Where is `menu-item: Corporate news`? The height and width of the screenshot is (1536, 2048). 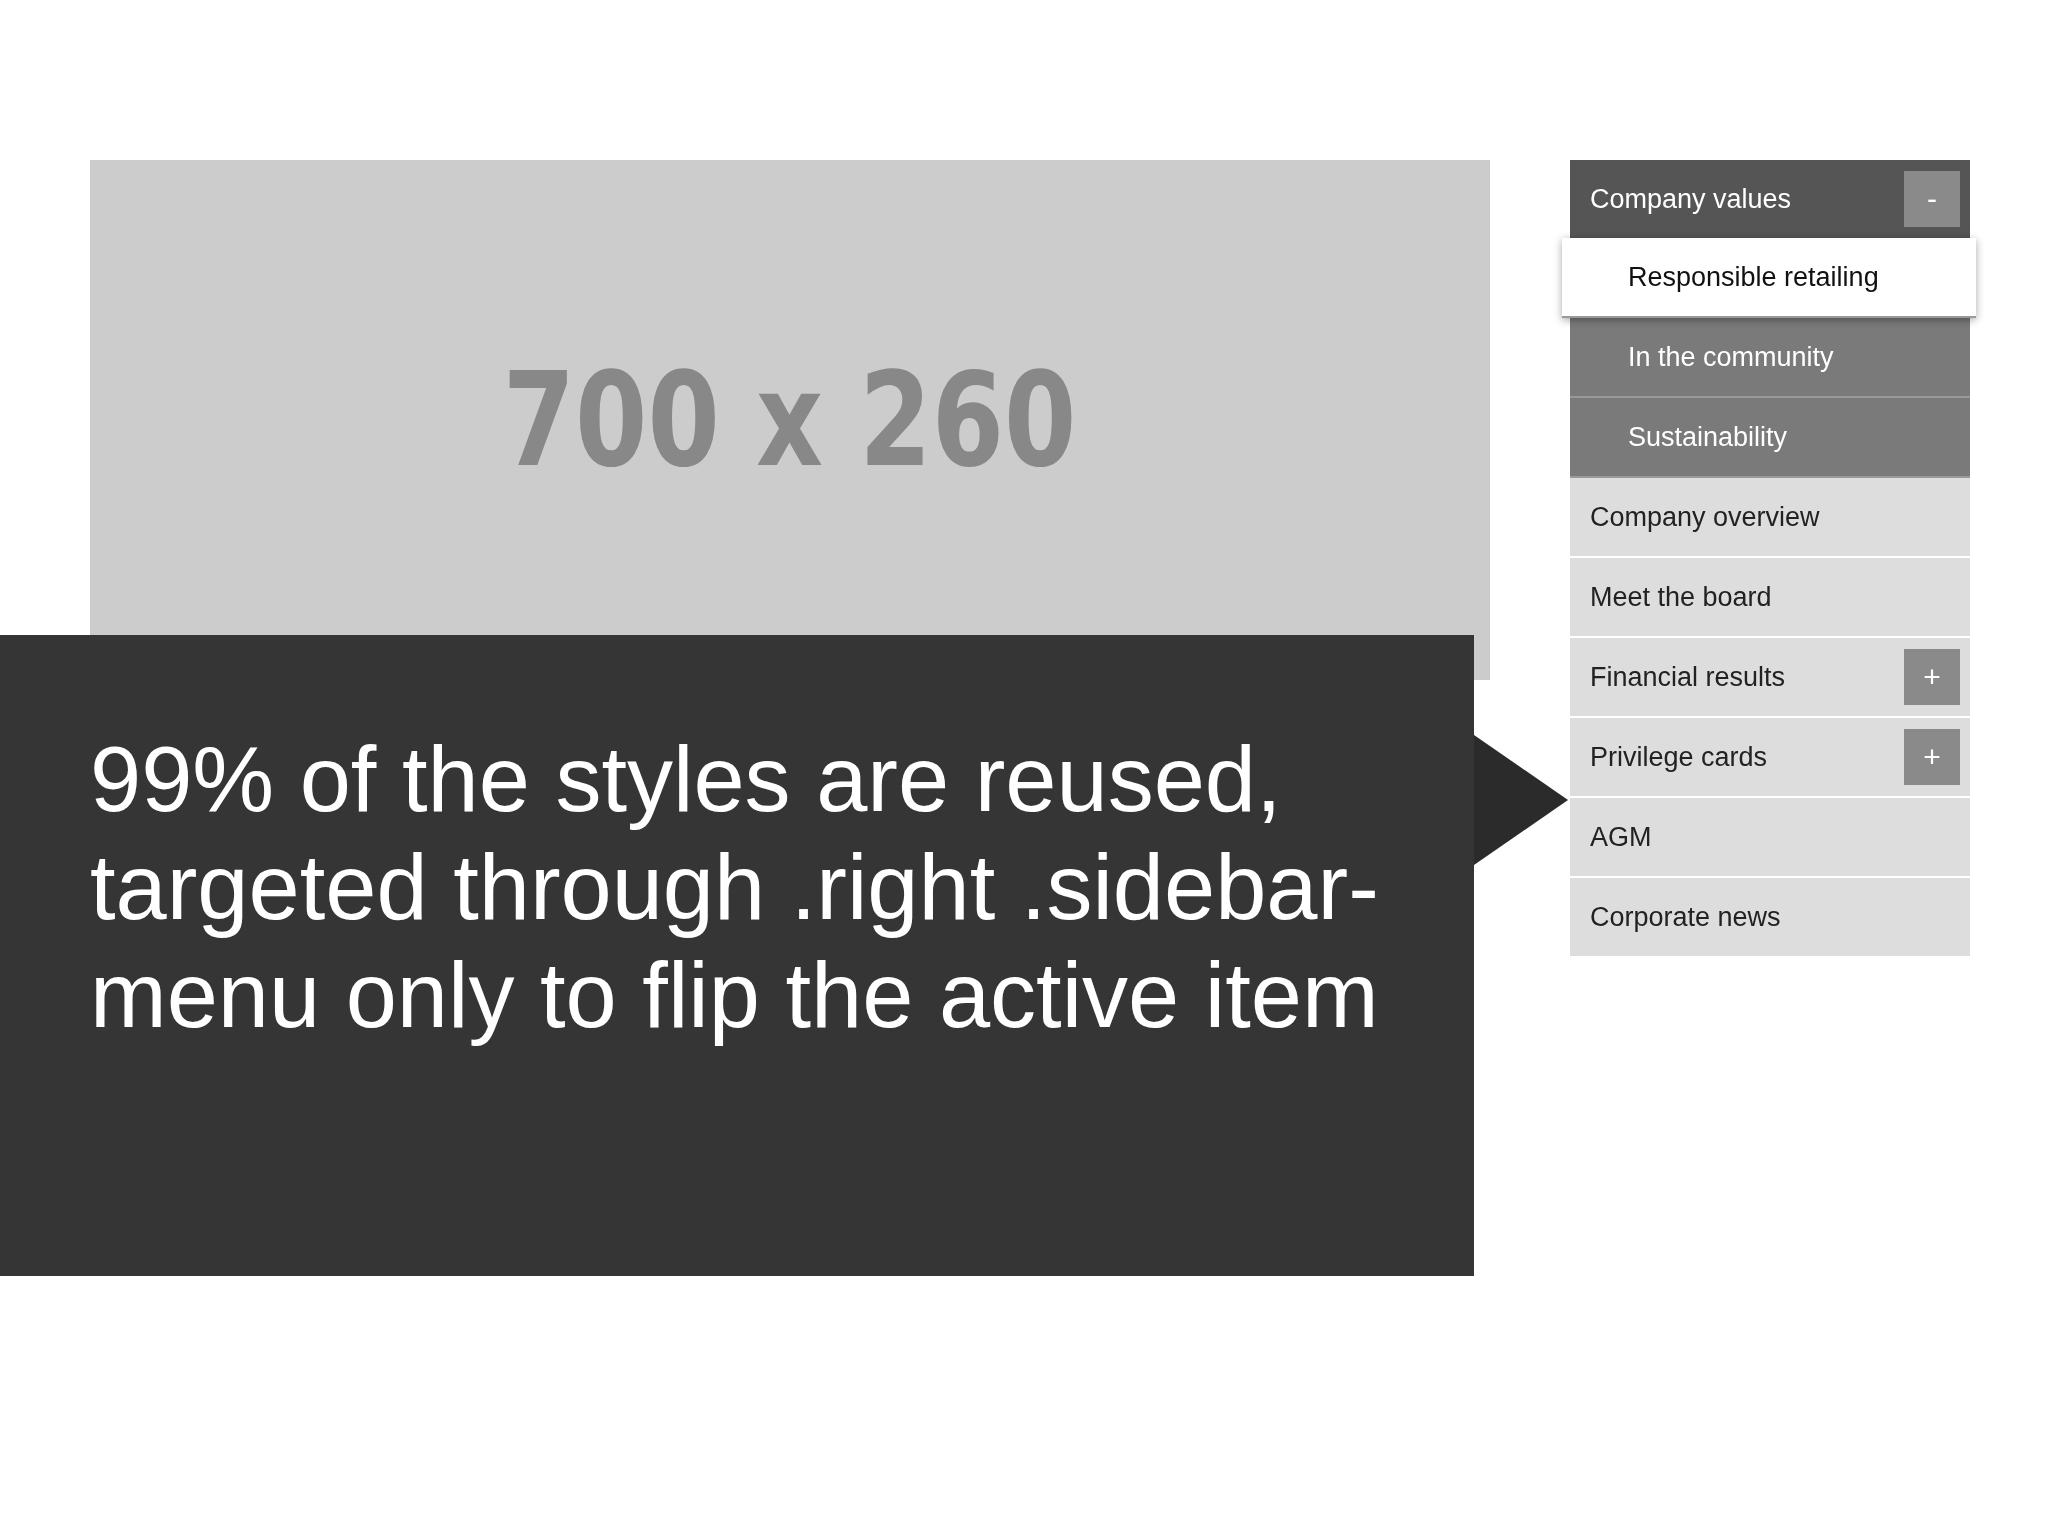
menu-item: Corporate news is located at coordinates (1770, 918).